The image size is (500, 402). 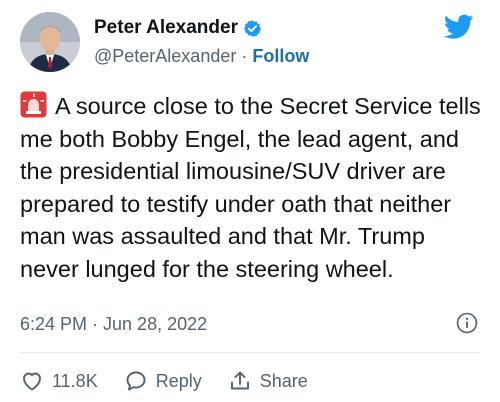 I want to click on verified-badge-icon, so click(x=252, y=28).